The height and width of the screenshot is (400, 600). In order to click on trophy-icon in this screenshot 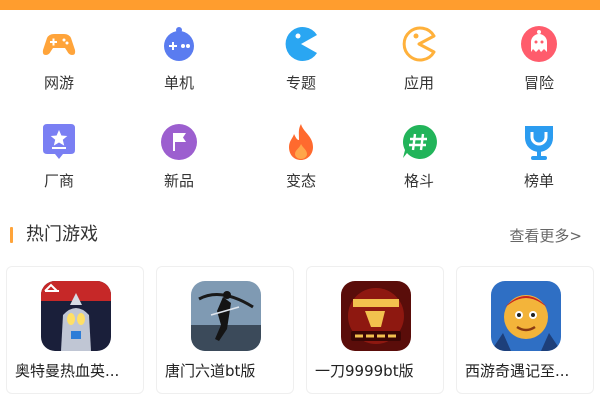, I will do `click(539, 143)`.